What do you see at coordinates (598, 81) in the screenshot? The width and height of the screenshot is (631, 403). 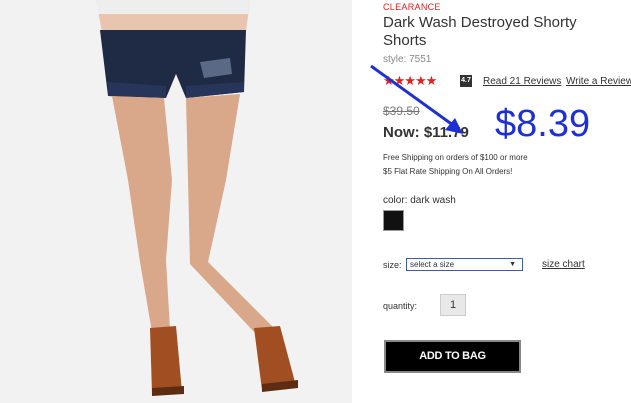 I see `write-review-link: Write a Review` at bounding box center [598, 81].